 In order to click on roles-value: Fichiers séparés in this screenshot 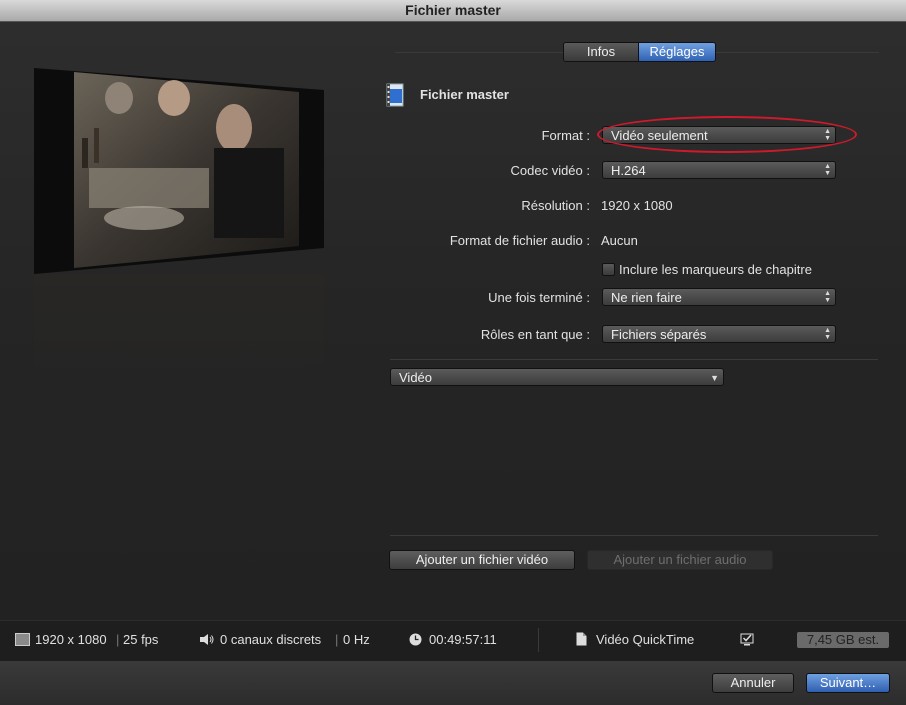, I will do `click(659, 334)`.